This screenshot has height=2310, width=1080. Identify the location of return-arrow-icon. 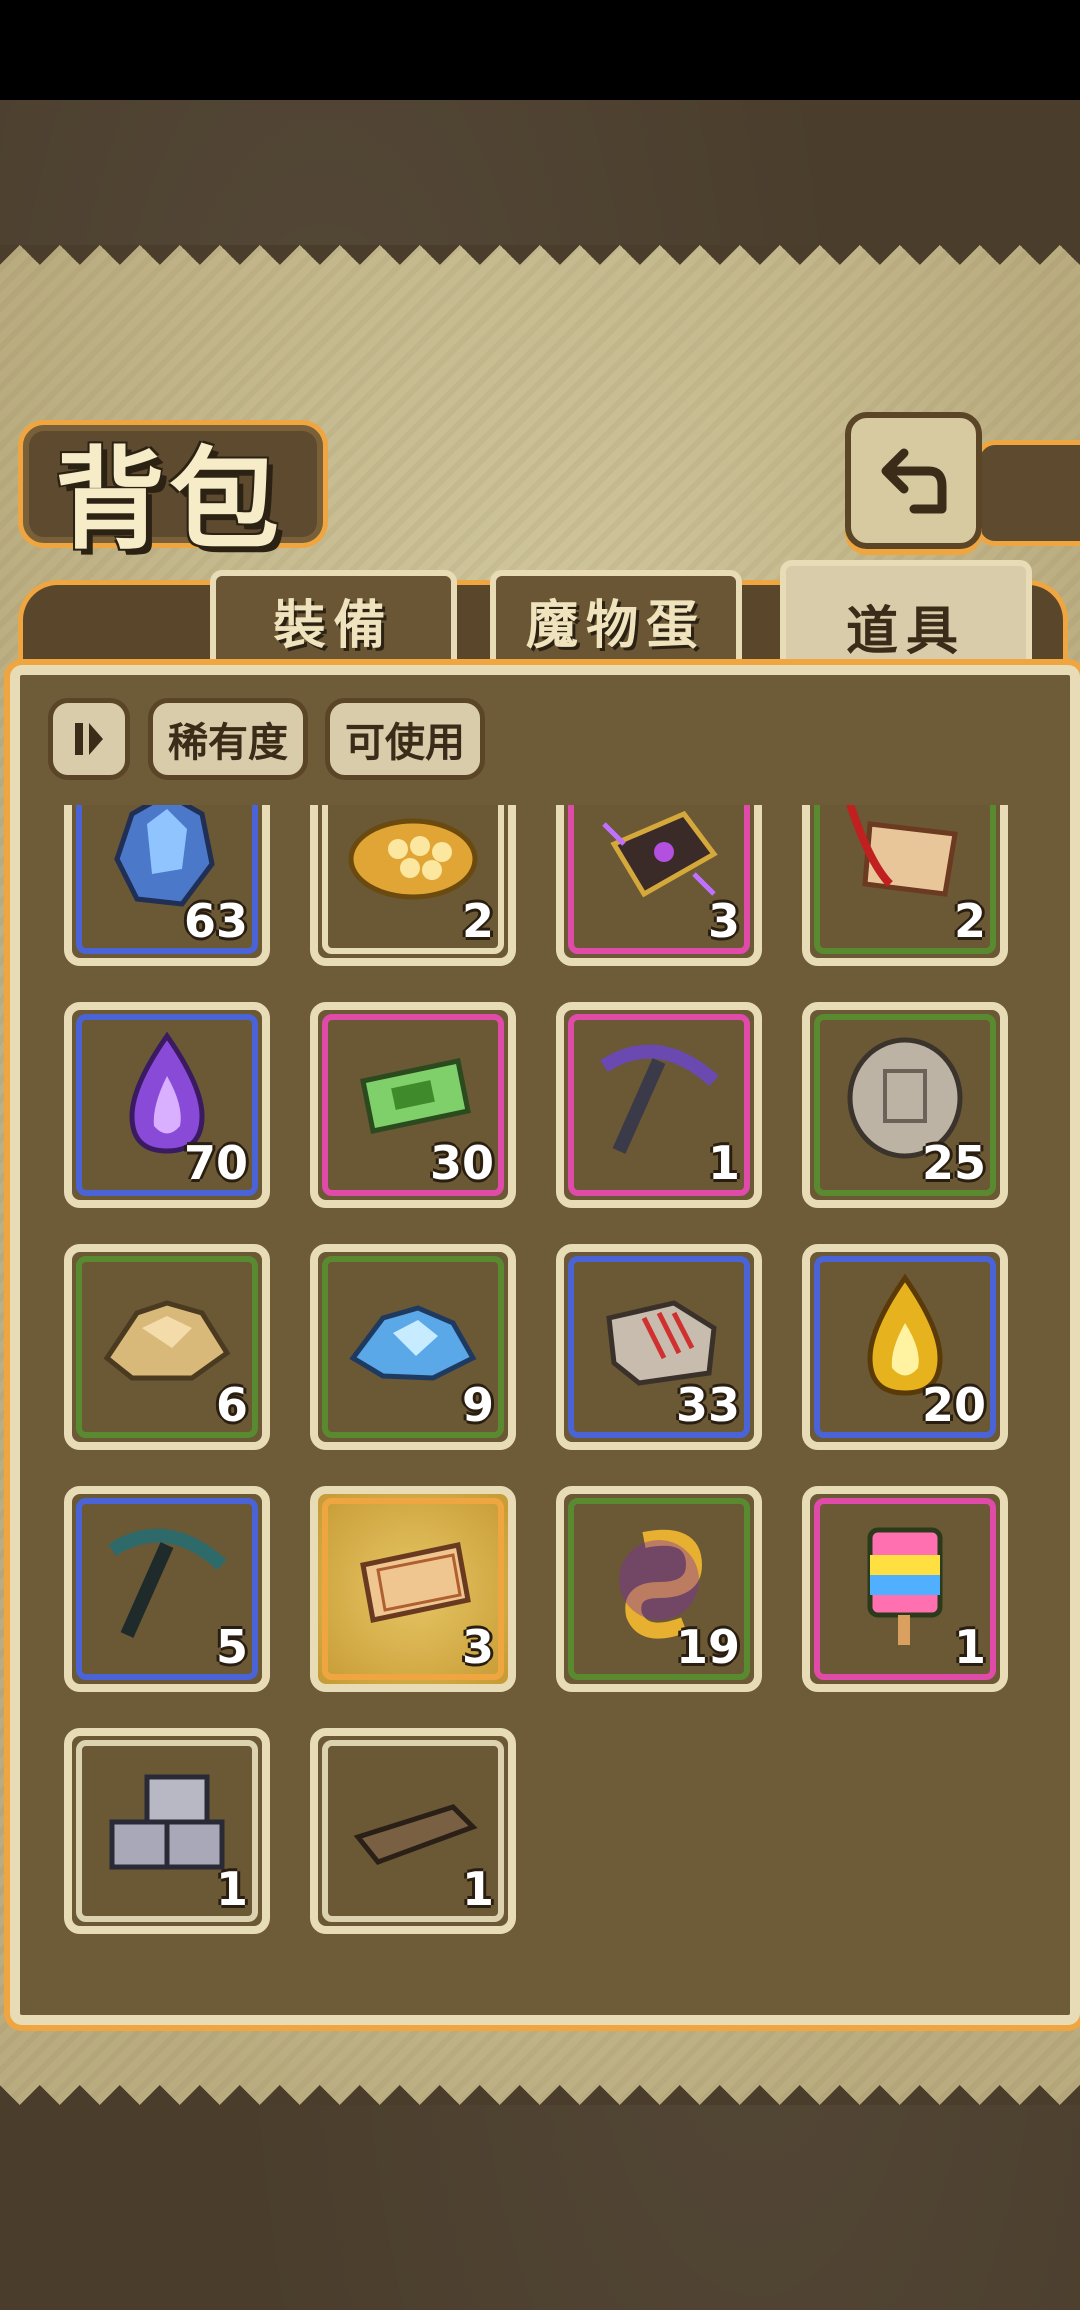
(913, 480).